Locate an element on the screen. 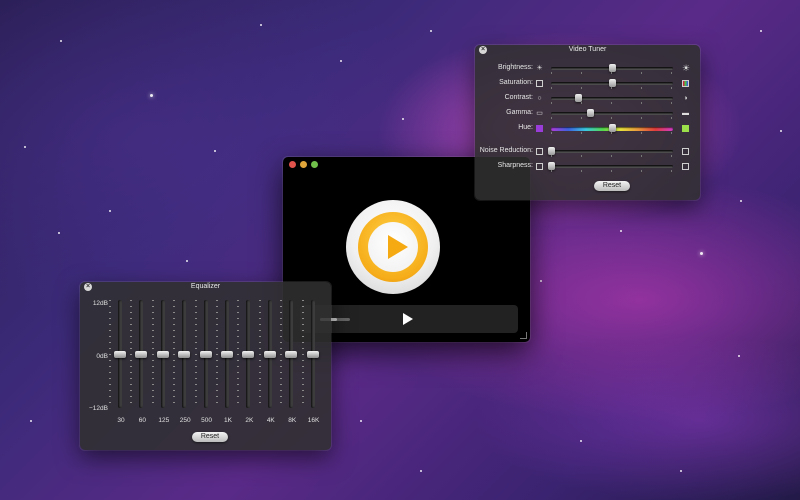 The width and height of the screenshot is (800, 500). tuner-row: Contrast: ○ ◑ is located at coordinates (587, 100).